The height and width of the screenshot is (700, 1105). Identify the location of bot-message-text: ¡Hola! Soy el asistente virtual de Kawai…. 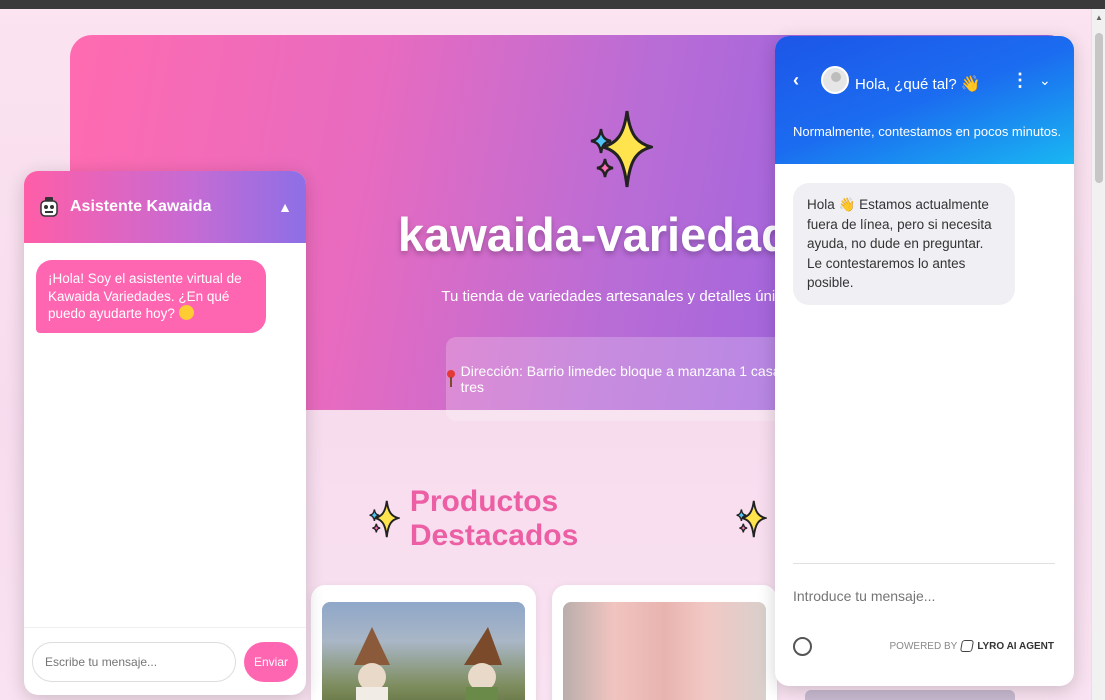
(145, 296).